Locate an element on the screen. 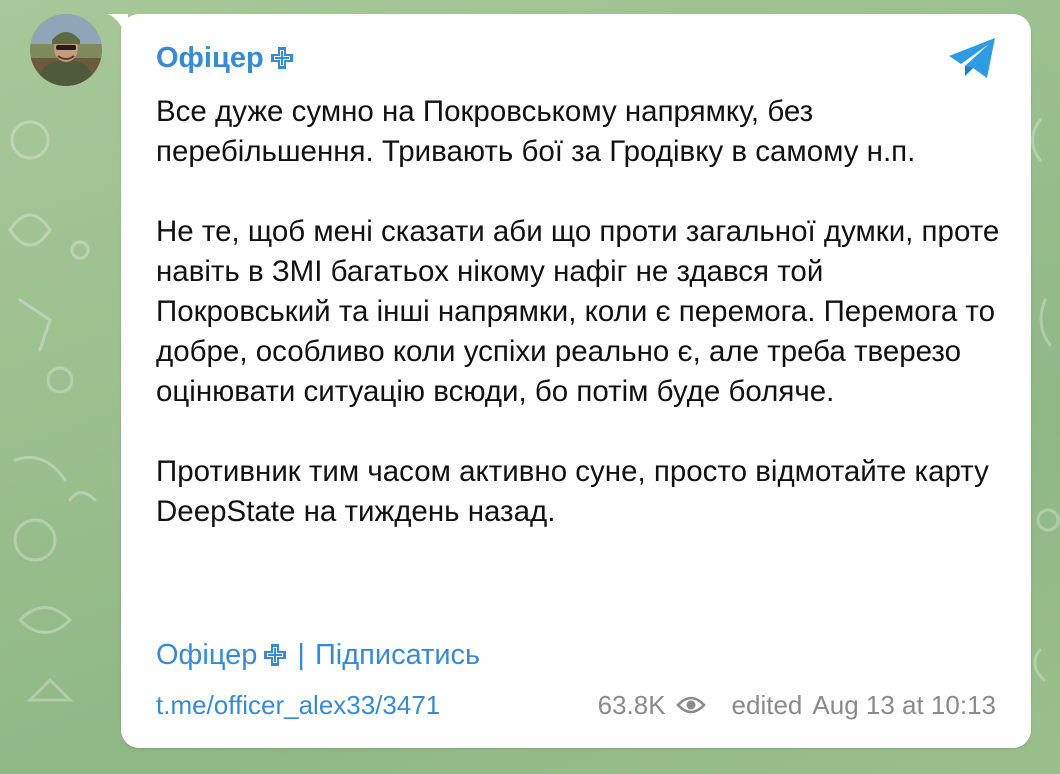 The image size is (1060, 774). eye-icon is located at coordinates (690, 705).